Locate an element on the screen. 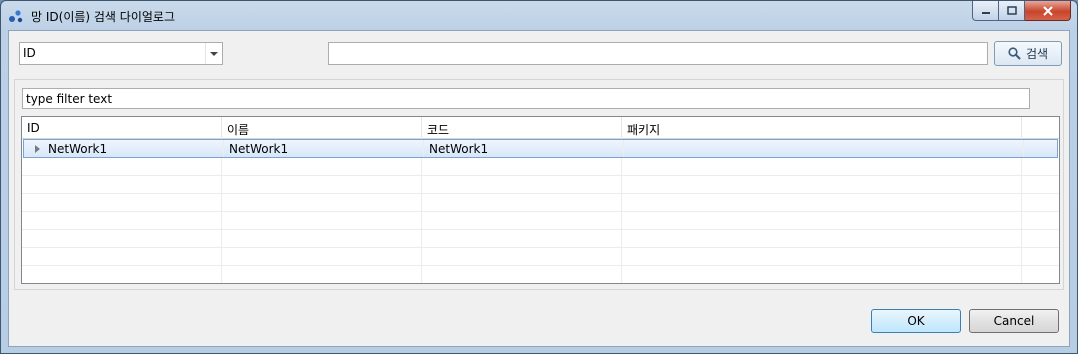 The image size is (1078, 354). column-header-code: 코드 is located at coordinates (522, 128).